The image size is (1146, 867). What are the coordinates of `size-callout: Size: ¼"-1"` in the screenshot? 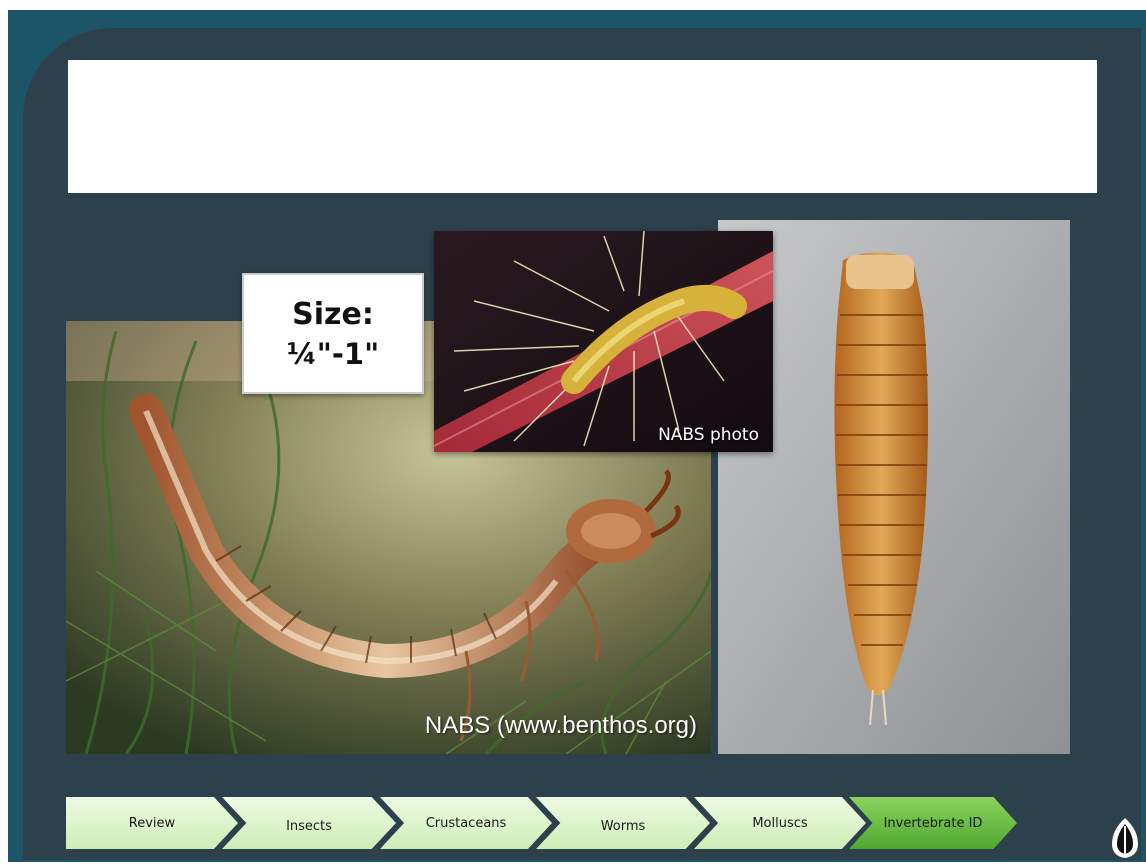 It's located at (333, 333).